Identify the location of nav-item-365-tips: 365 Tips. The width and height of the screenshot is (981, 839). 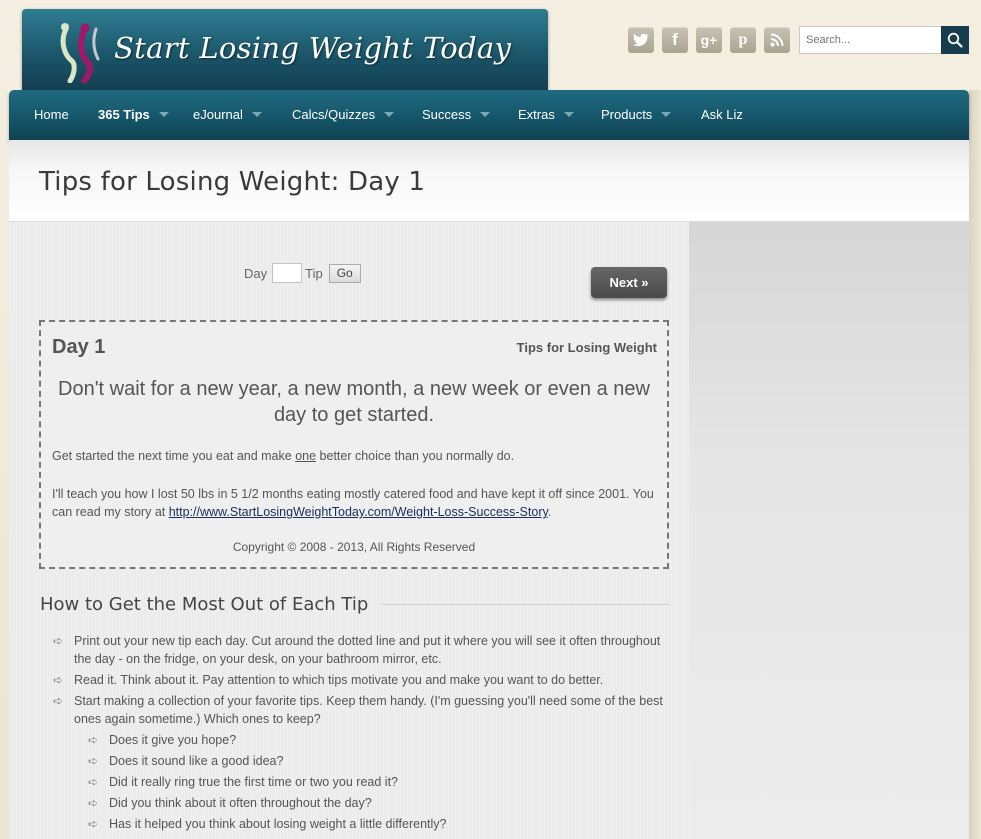
(133, 114).